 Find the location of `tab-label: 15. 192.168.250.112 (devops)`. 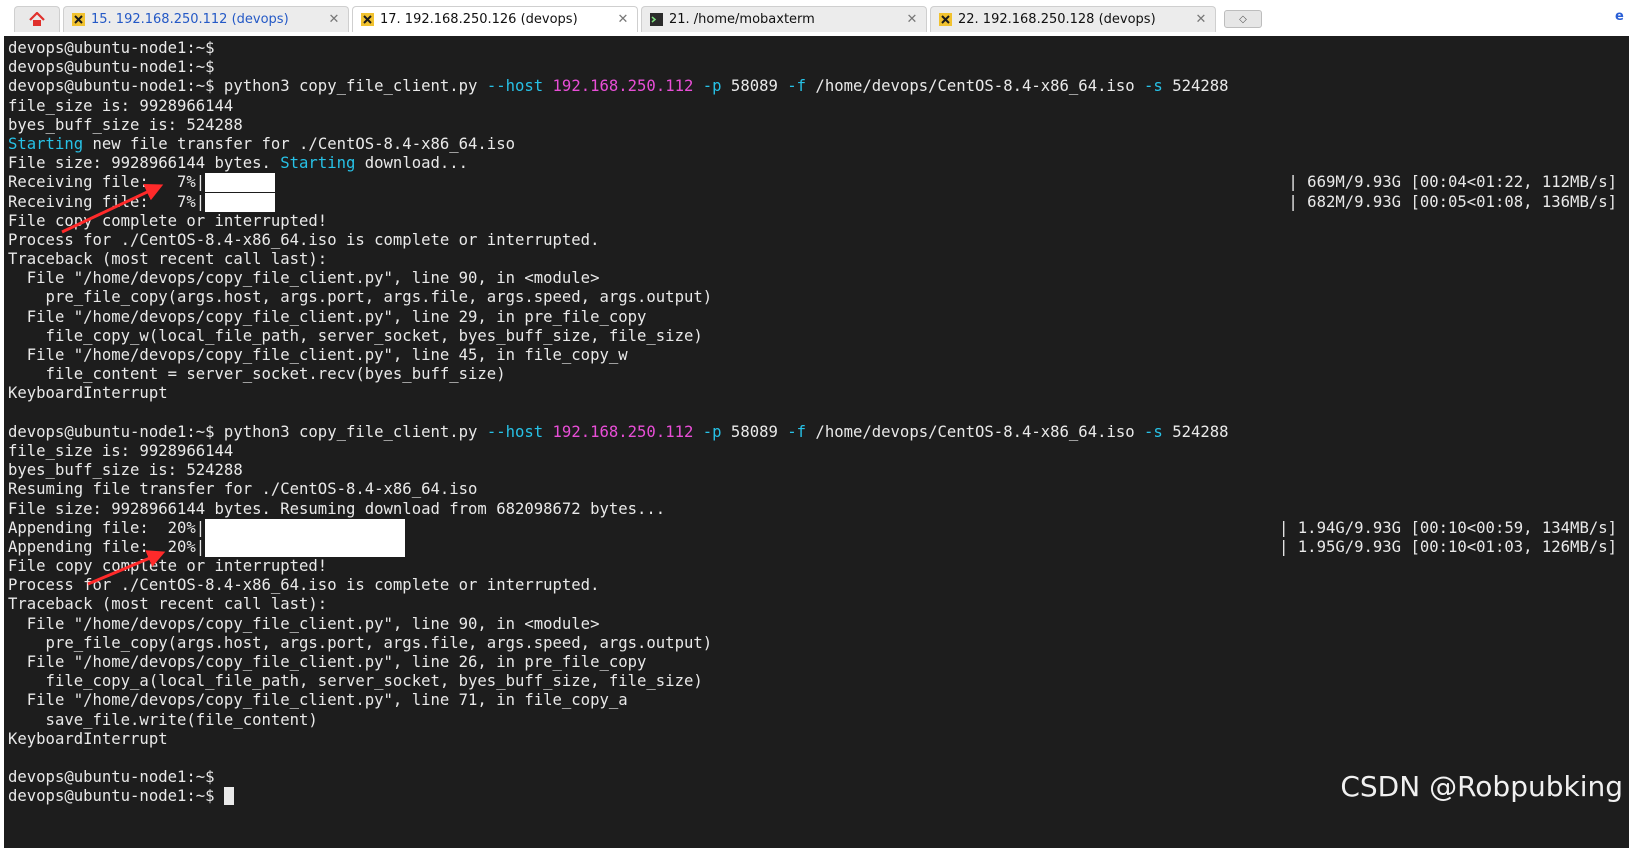

tab-label: 15. 192.168.250.112 (devops) is located at coordinates (190, 19).